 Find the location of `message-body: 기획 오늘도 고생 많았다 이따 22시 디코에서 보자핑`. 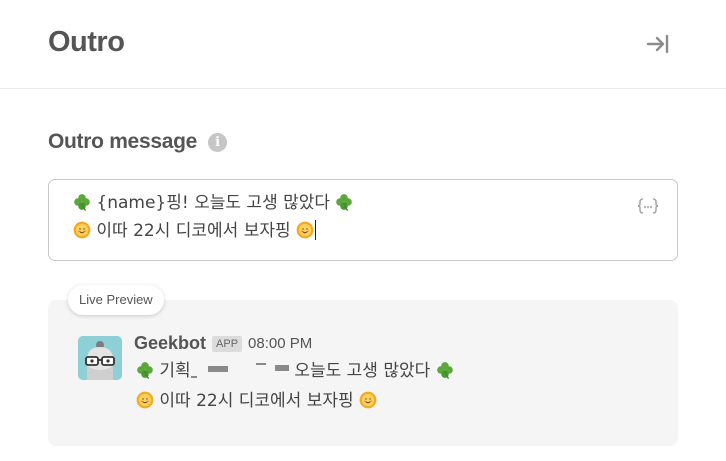

message-body: 기획 오늘도 고생 많았다 이따 22시 디코에서 보자핑 is located at coordinates (295, 386).